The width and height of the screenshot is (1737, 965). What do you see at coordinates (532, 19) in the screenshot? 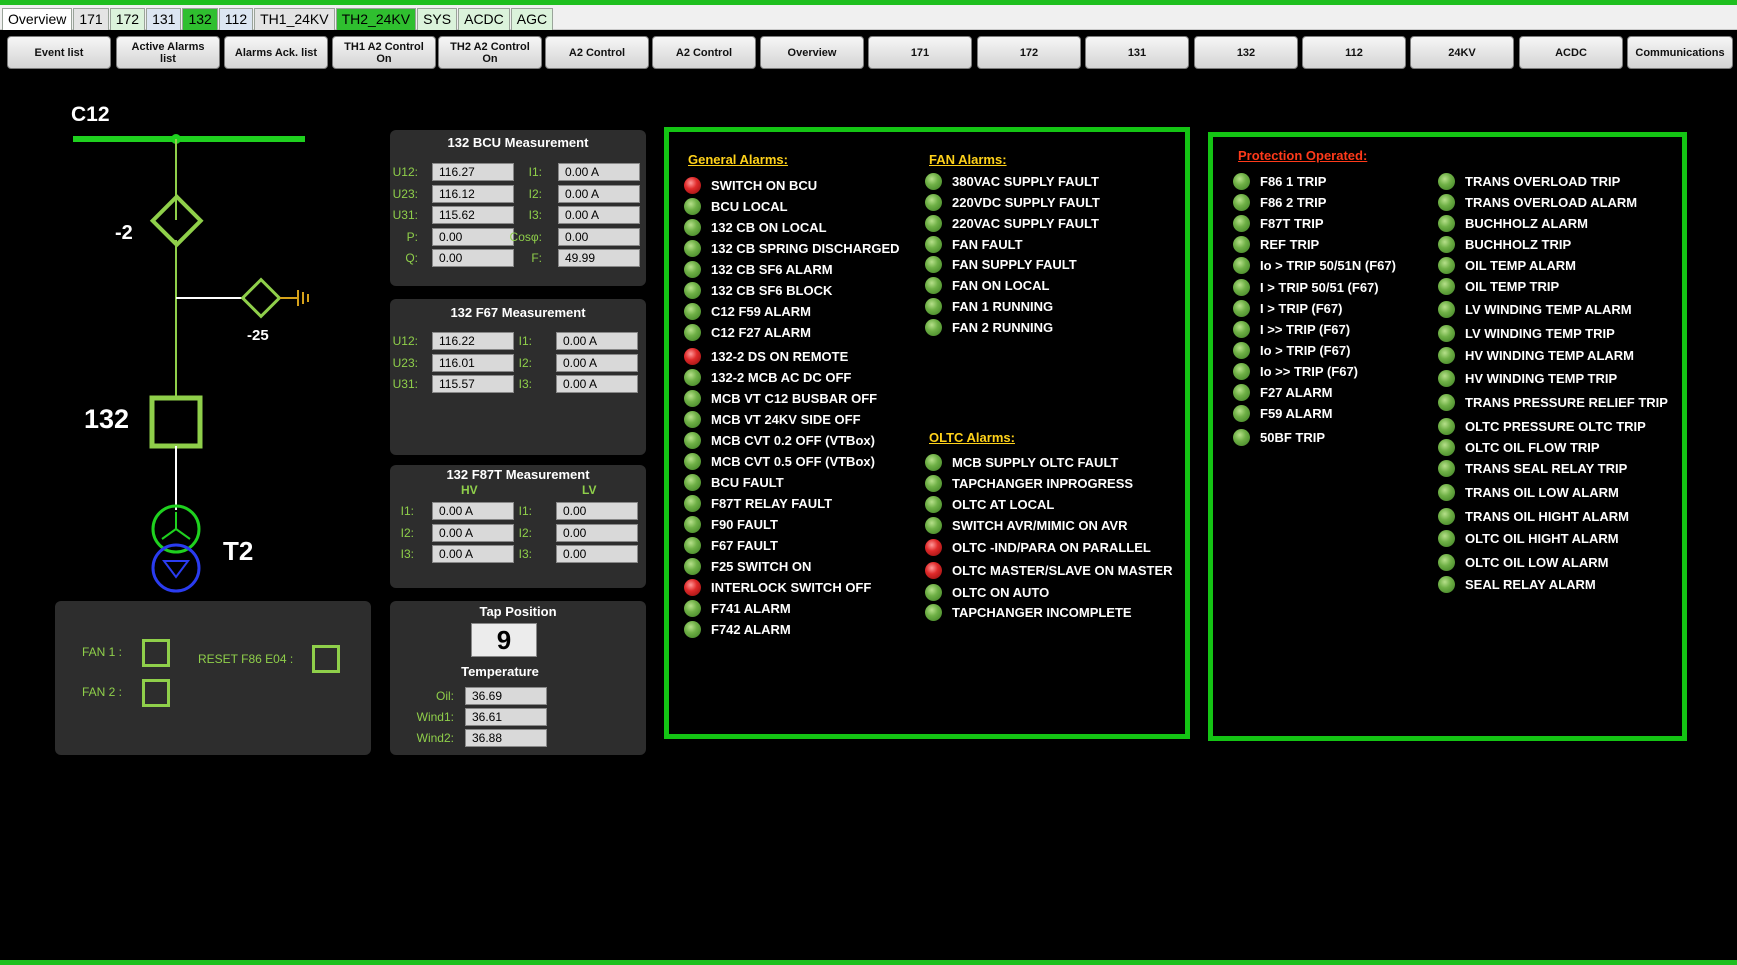
I see `tab-agc: AGC` at bounding box center [532, 19].